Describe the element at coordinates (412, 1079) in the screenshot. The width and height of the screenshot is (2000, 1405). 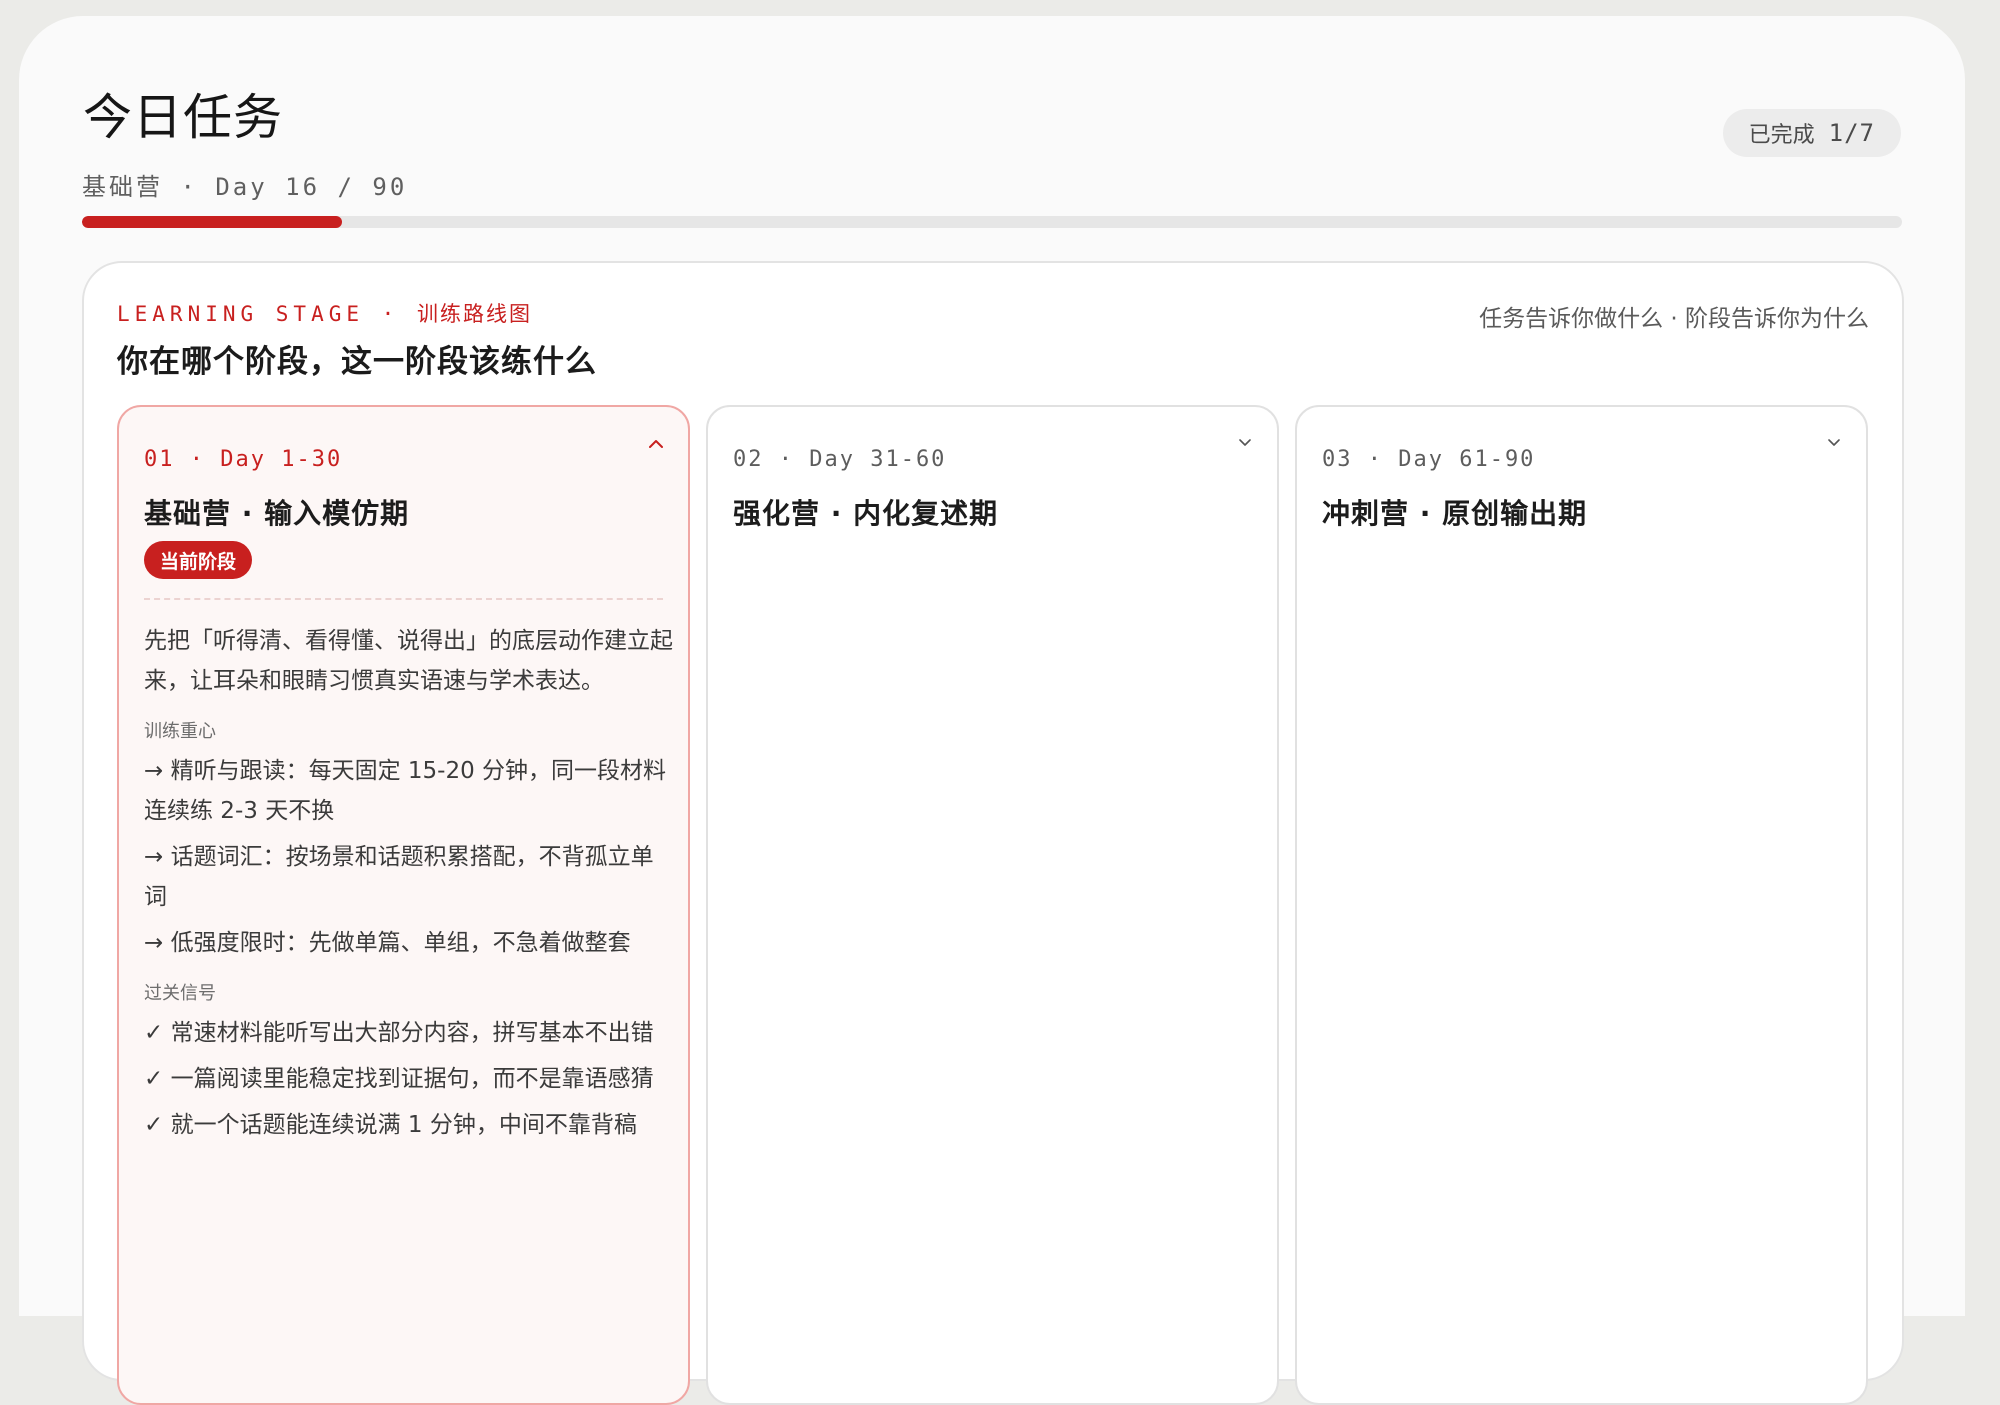
I see `signal-item-text: 一篇阅读里能稳定找到证据句，而不是靠语感猜` at that location.